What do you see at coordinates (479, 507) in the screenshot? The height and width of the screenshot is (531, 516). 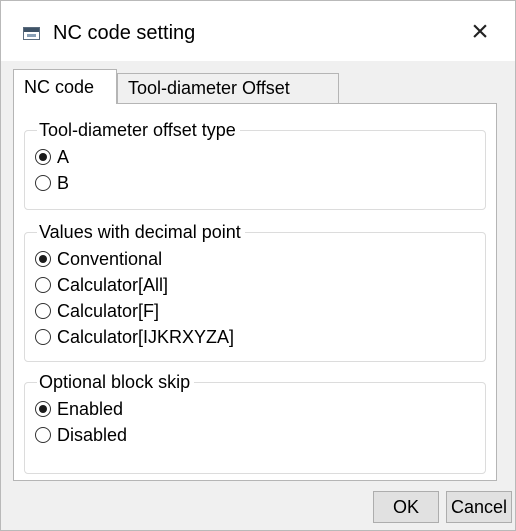 I see `cancel-button: Cancel` at bounding box center [479, 507].